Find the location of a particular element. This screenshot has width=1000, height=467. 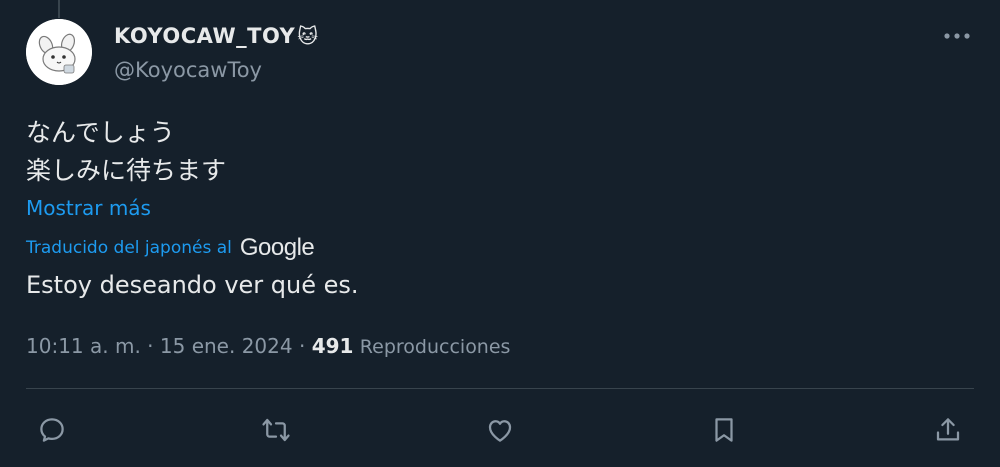

retweet-icon is located at coordinates (276, 430).